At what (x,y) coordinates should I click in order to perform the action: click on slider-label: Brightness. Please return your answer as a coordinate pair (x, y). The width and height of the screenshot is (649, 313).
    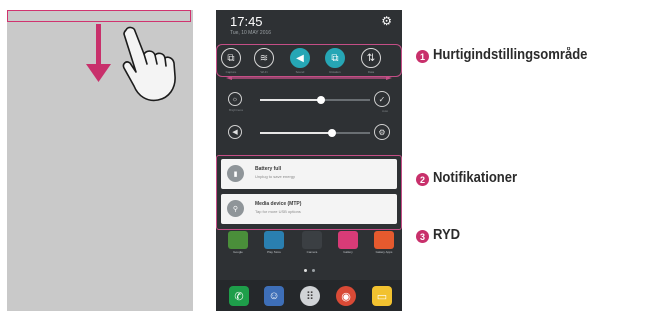
    Looking at the image, I should click on (236, 110).